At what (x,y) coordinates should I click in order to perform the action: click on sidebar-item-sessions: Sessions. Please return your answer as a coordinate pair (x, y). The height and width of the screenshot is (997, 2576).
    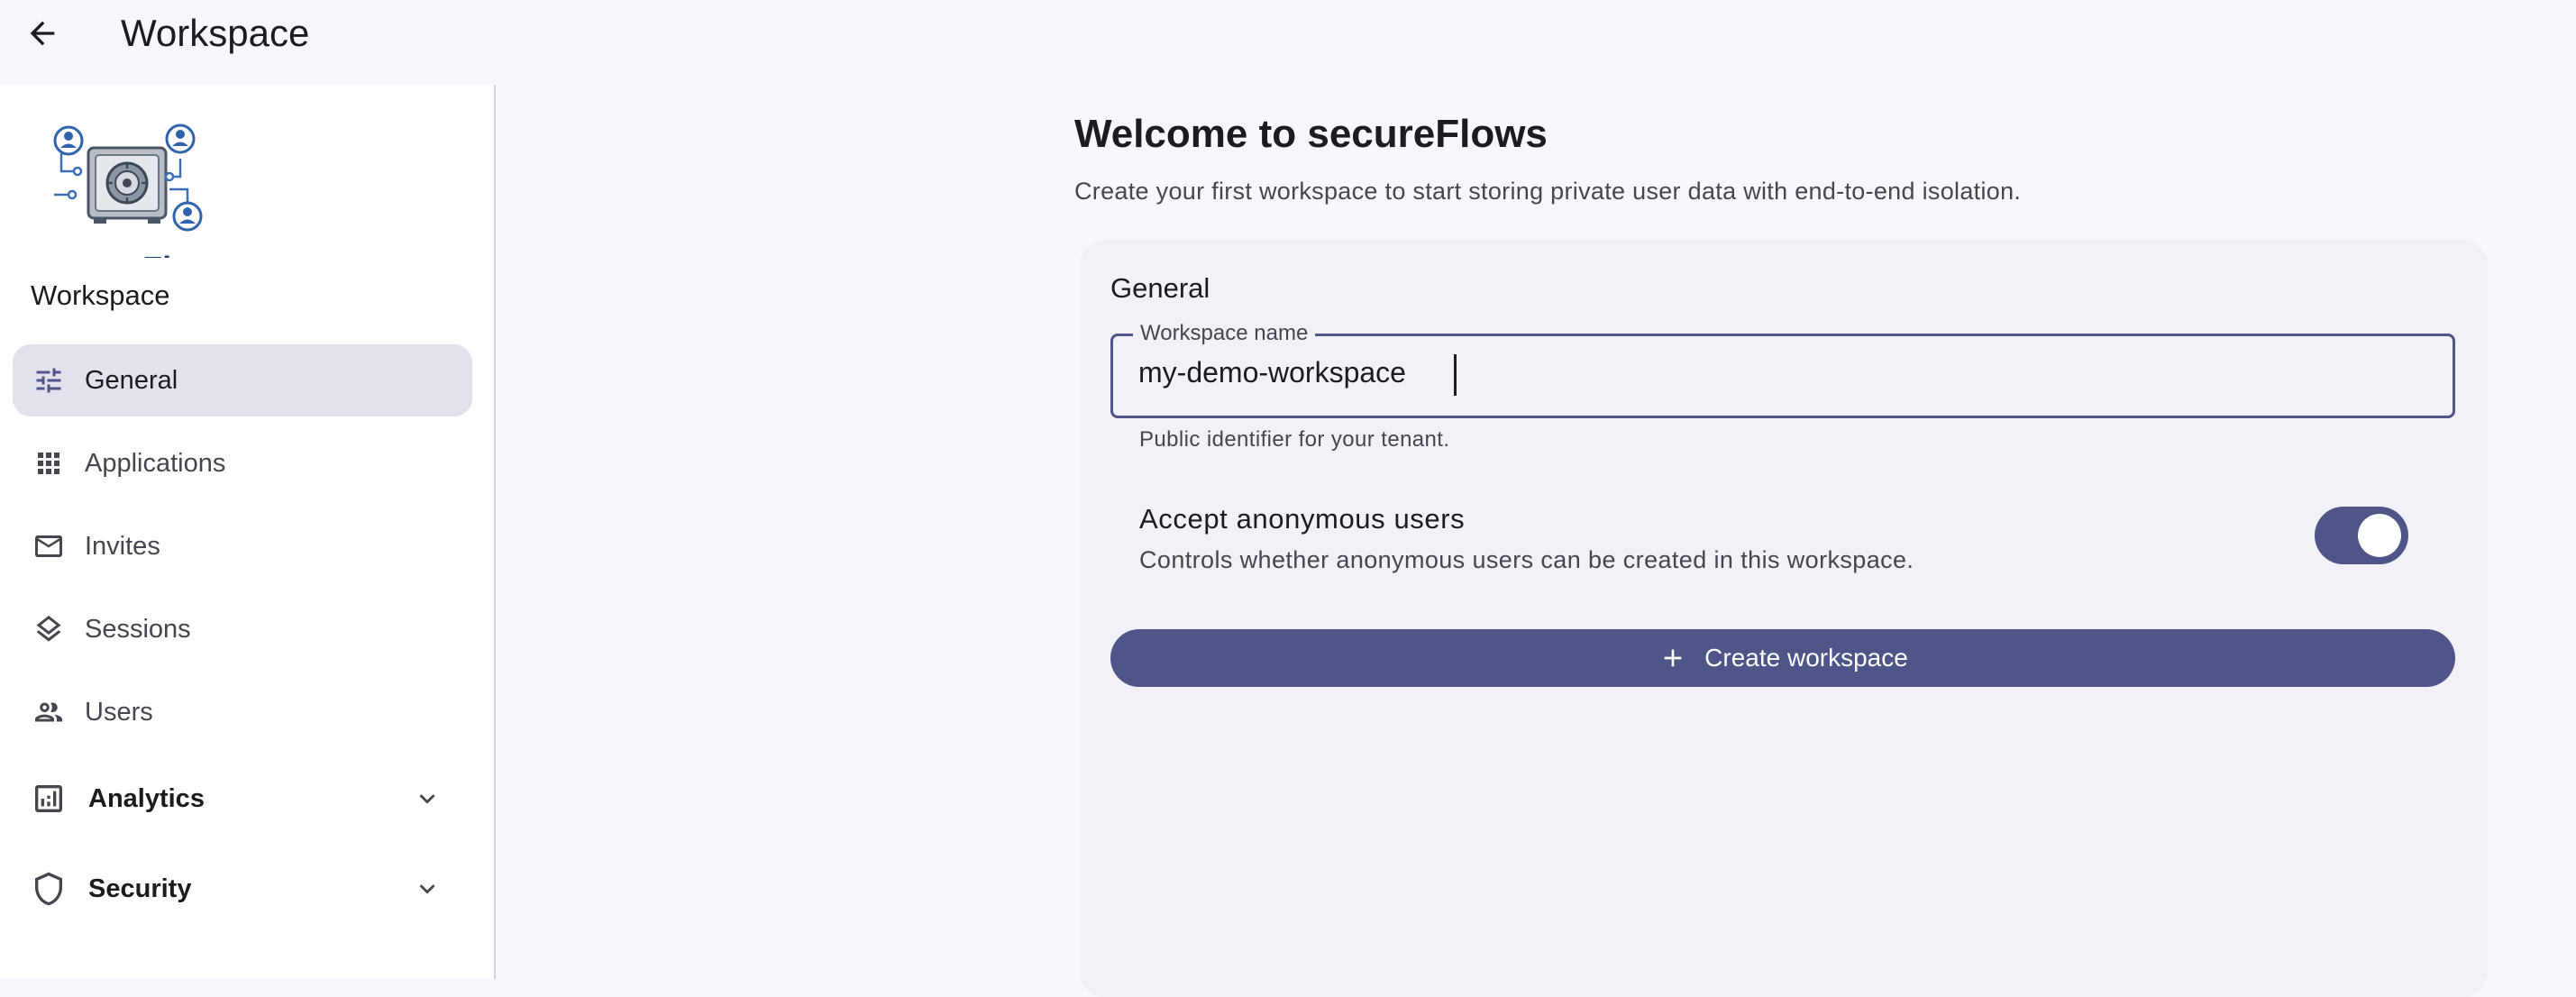
    Looking at the image, I should click on (242, 629).